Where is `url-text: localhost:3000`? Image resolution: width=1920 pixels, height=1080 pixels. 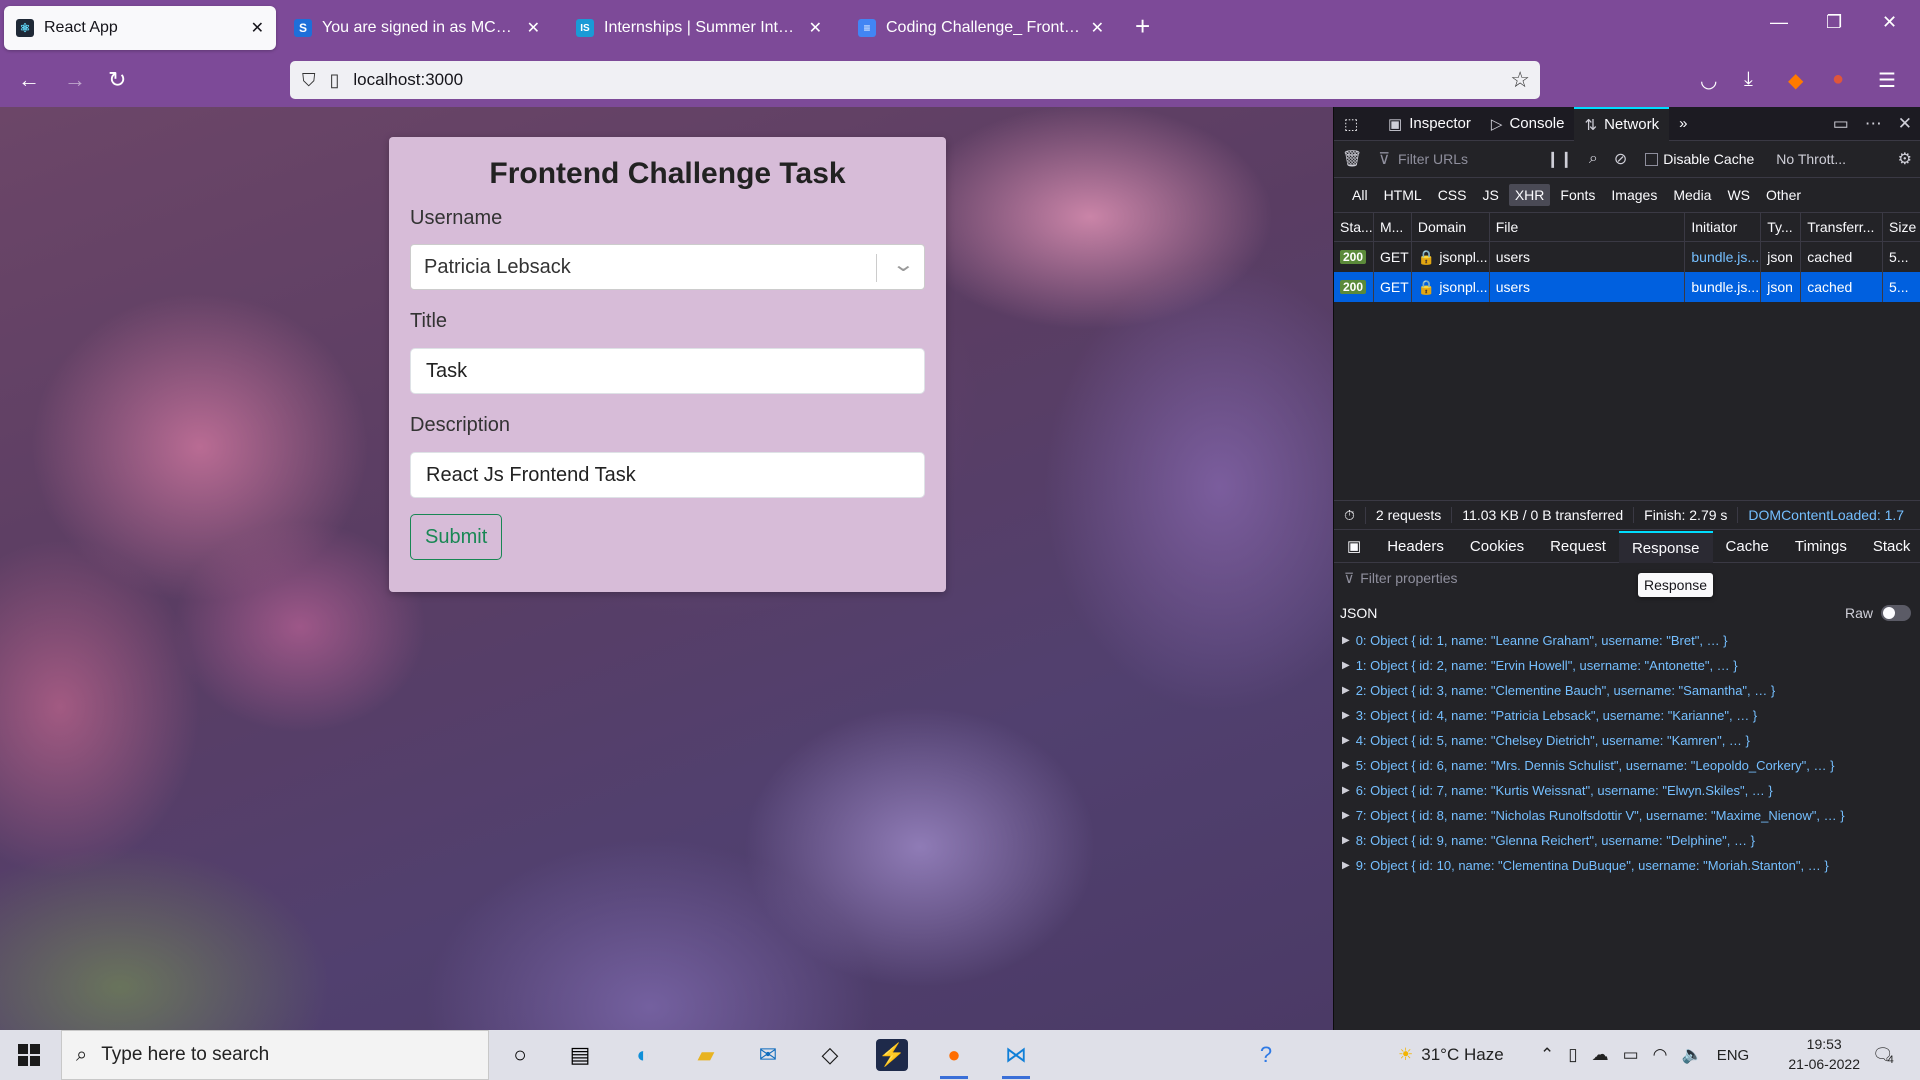
url-text: localhost:3000 is located at coordinates (408, 80).